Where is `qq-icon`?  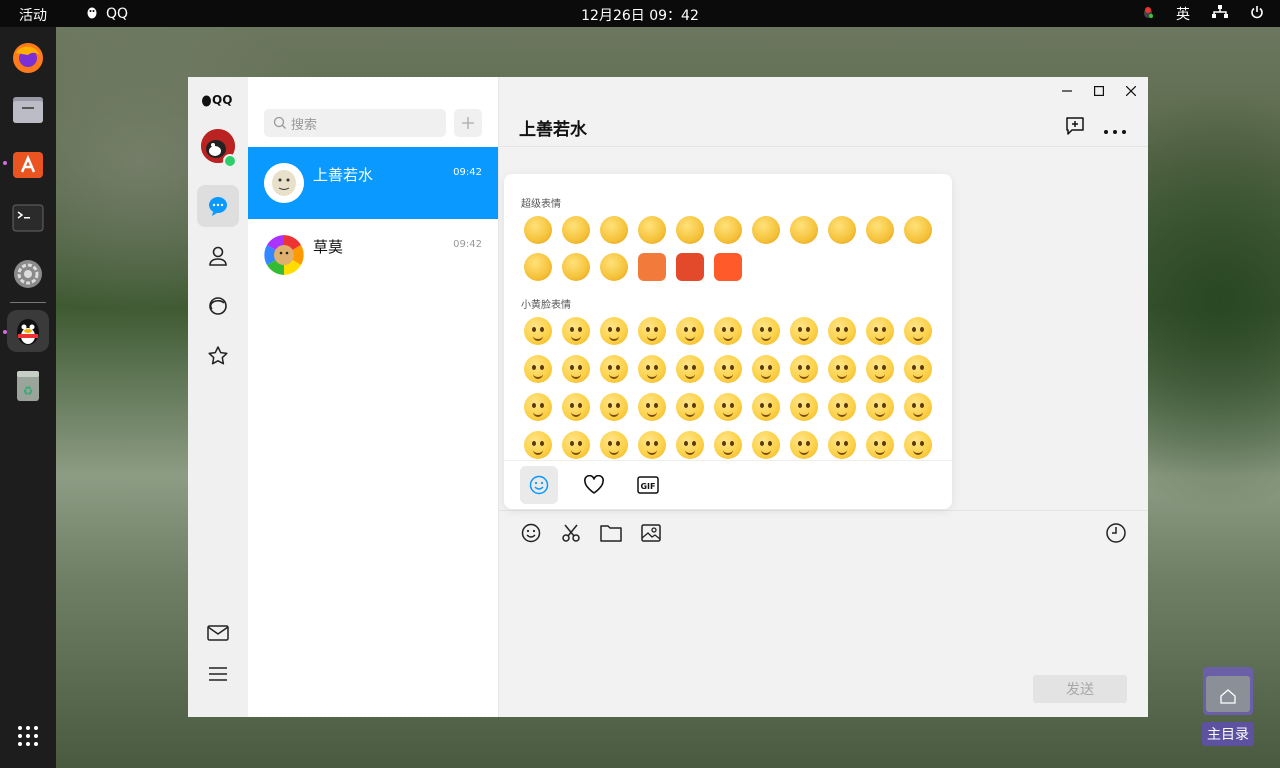
qq-icon is located at coordinates (28, 331).